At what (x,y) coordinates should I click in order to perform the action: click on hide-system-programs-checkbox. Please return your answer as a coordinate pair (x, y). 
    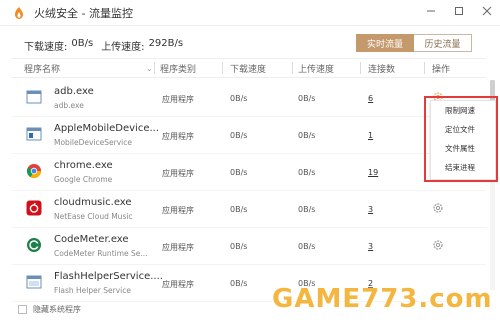
    Looking at the image, I should click on (22, 309).